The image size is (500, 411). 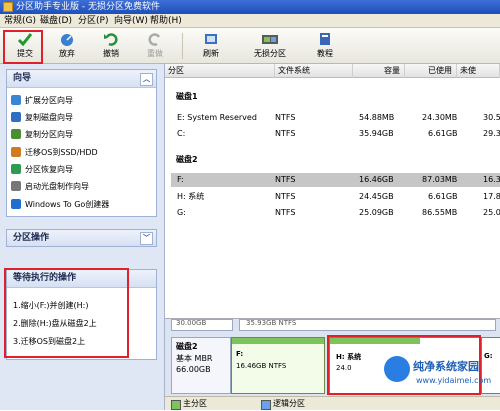 What do you see at coordinates (176, 405) in the screenshot?
I see `primary-swatch` at bounding box center [176, 405].